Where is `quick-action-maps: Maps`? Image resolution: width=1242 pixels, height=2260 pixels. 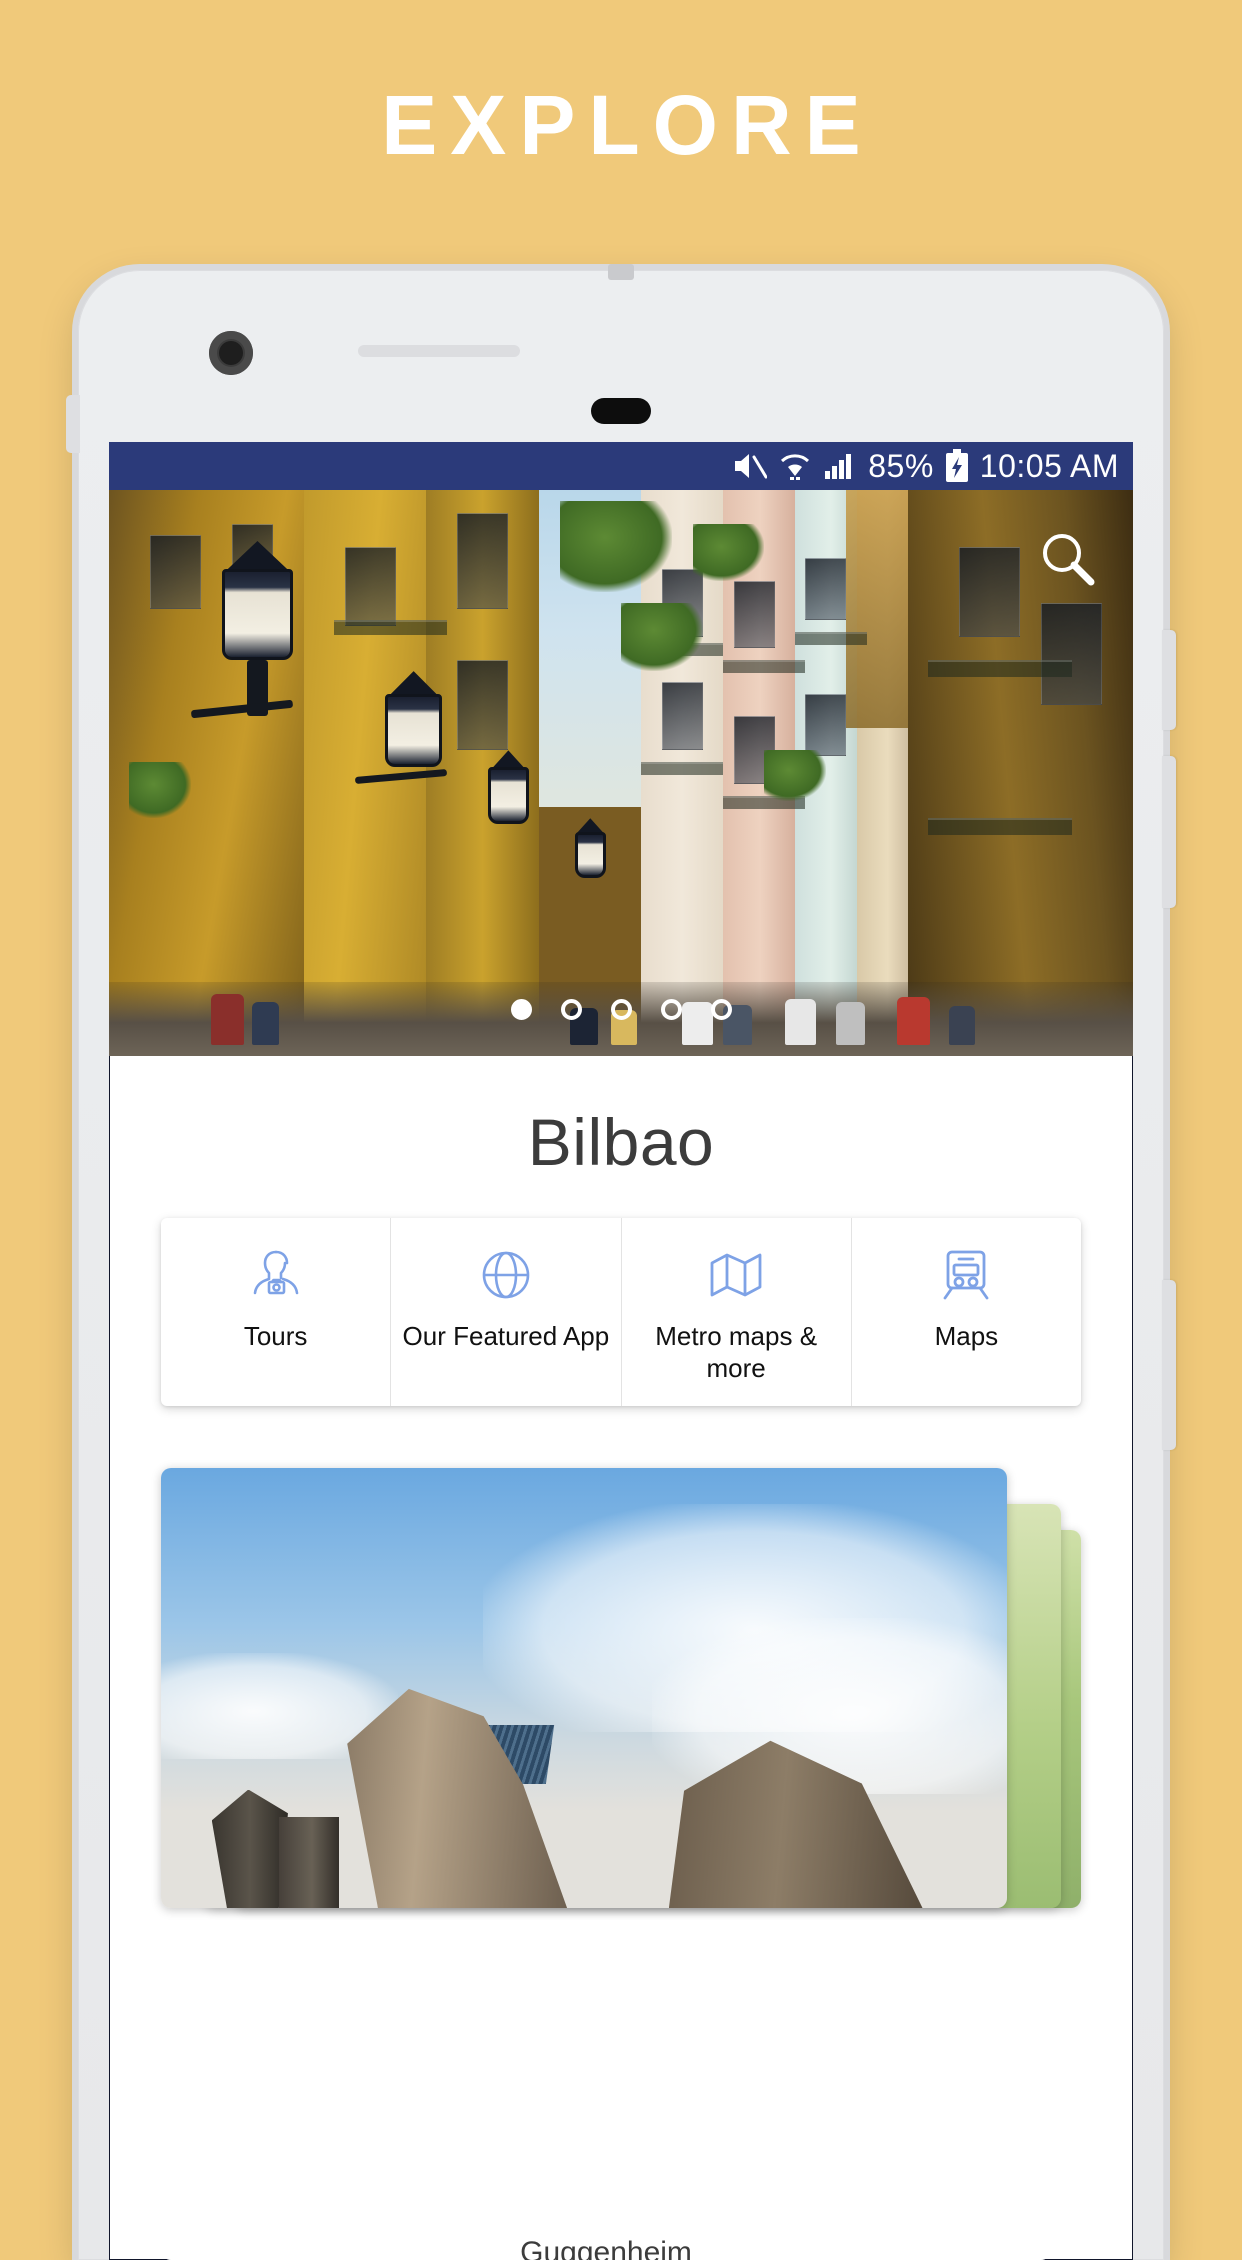 quick-action-maps: Maps is located at coordinates (966, 1312).